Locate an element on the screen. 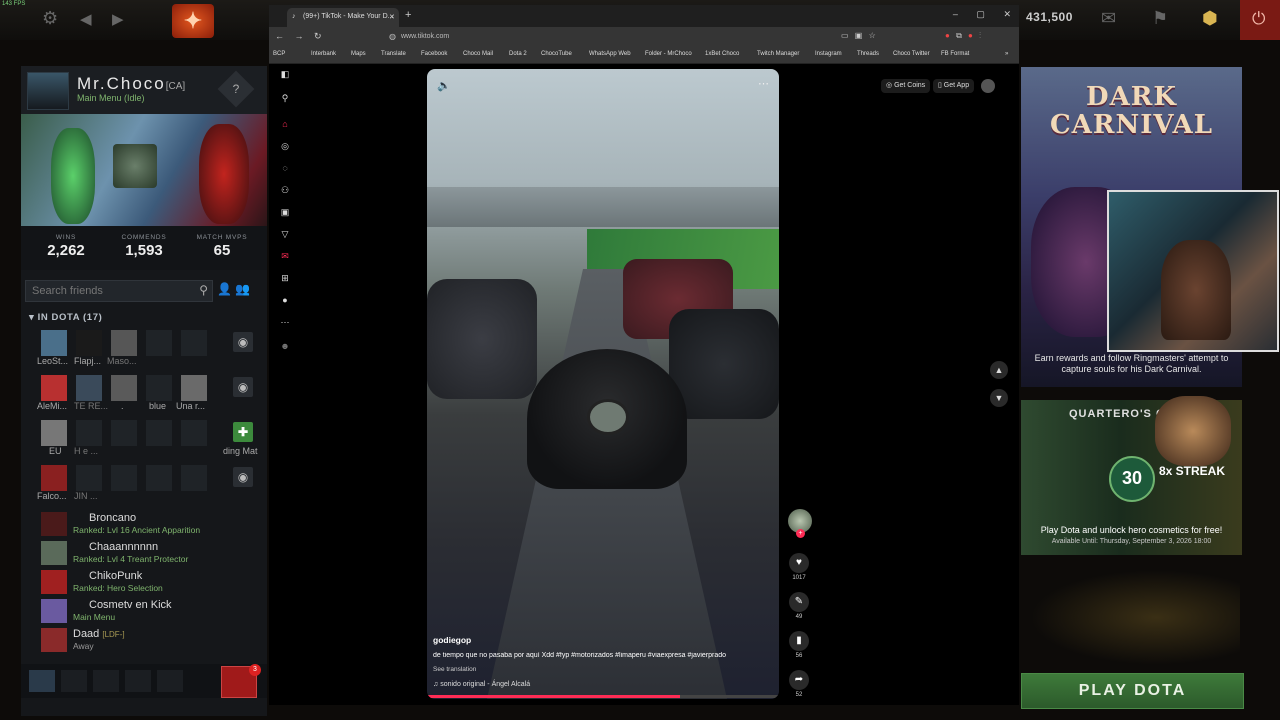 This screenshot has width=1280, height=720. sound-link: ♫ sonido original - Ángel Alcalá is located at coordinates (481, 684).